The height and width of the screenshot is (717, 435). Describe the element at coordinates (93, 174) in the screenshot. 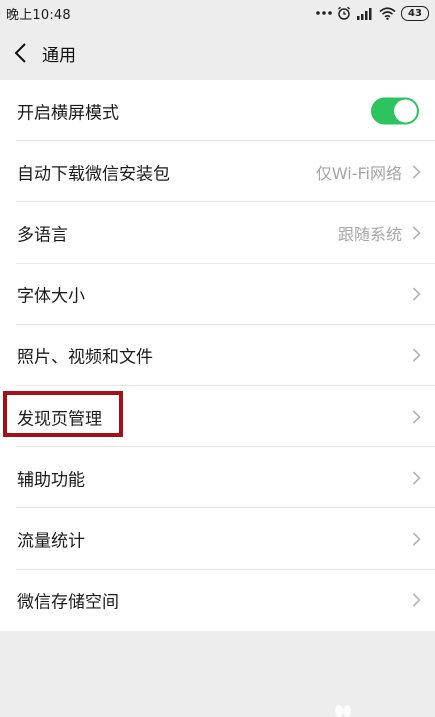

I see `setting-label: 自动下载微信安装包` at that location.